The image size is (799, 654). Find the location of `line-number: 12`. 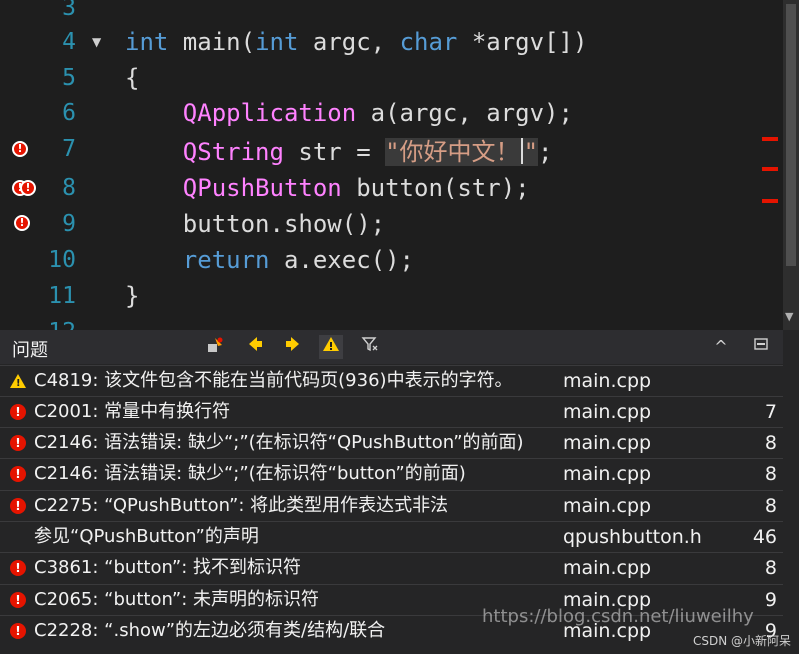

line-number: 12 is located at coordinates (55, 322).